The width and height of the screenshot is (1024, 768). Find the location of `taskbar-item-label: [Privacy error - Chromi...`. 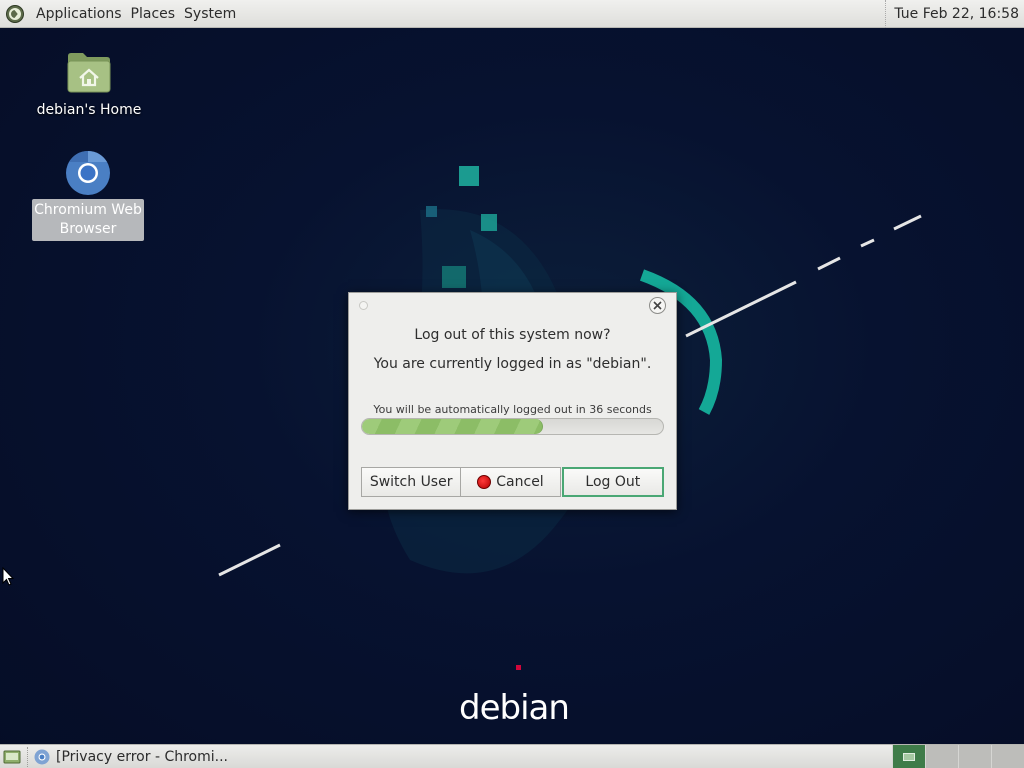

taskbar-item-label: [Privacy error - Chromi... is located at coordinates (142, 756).